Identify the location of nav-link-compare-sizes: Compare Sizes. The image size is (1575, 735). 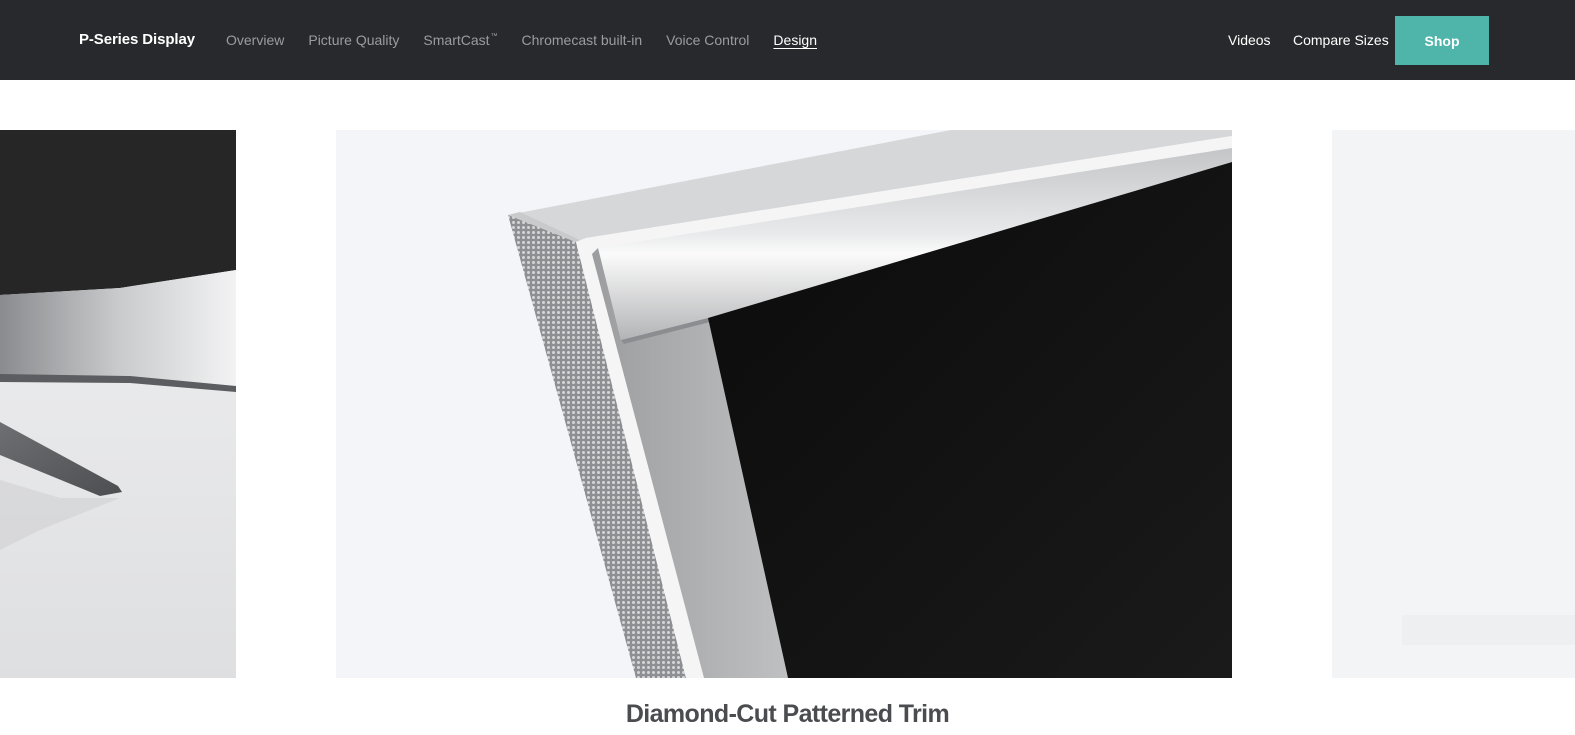
(1341, 40).